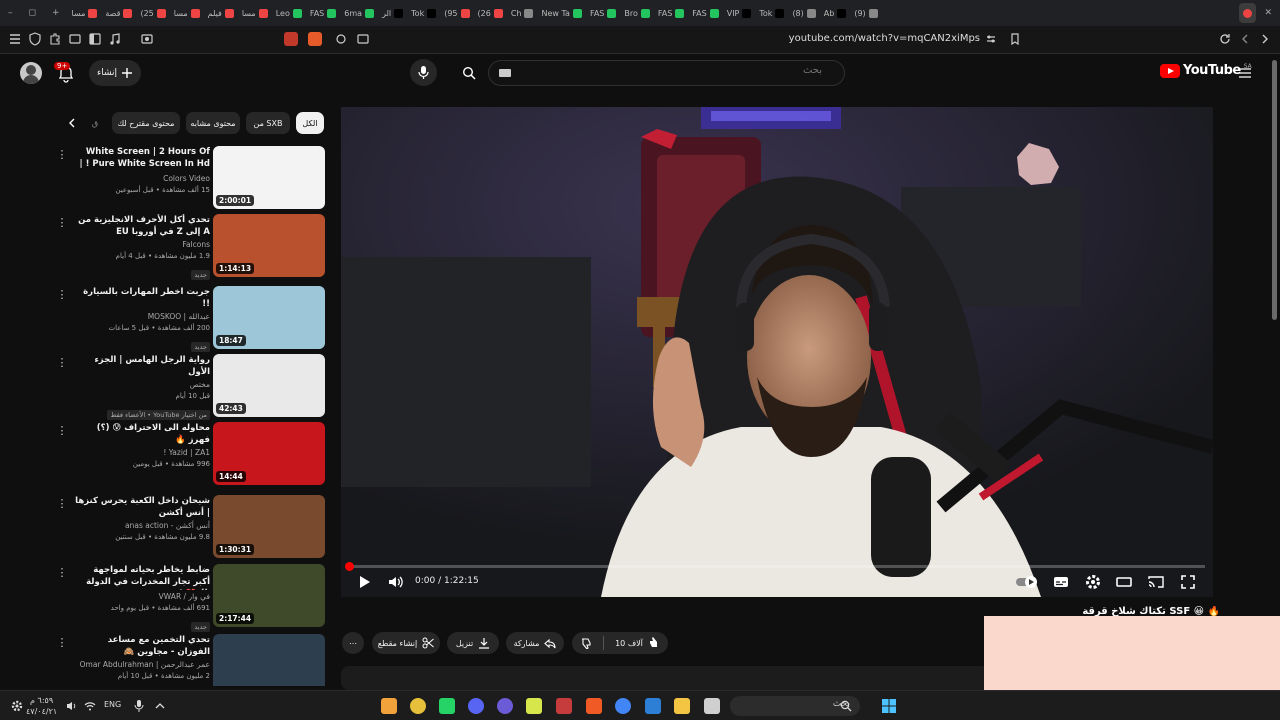  What do you see at coordinates (142, 526) in the screenshot?
I see `recommendation-channel: أنس أكشن - anas action` at bounding box center [142, 526].